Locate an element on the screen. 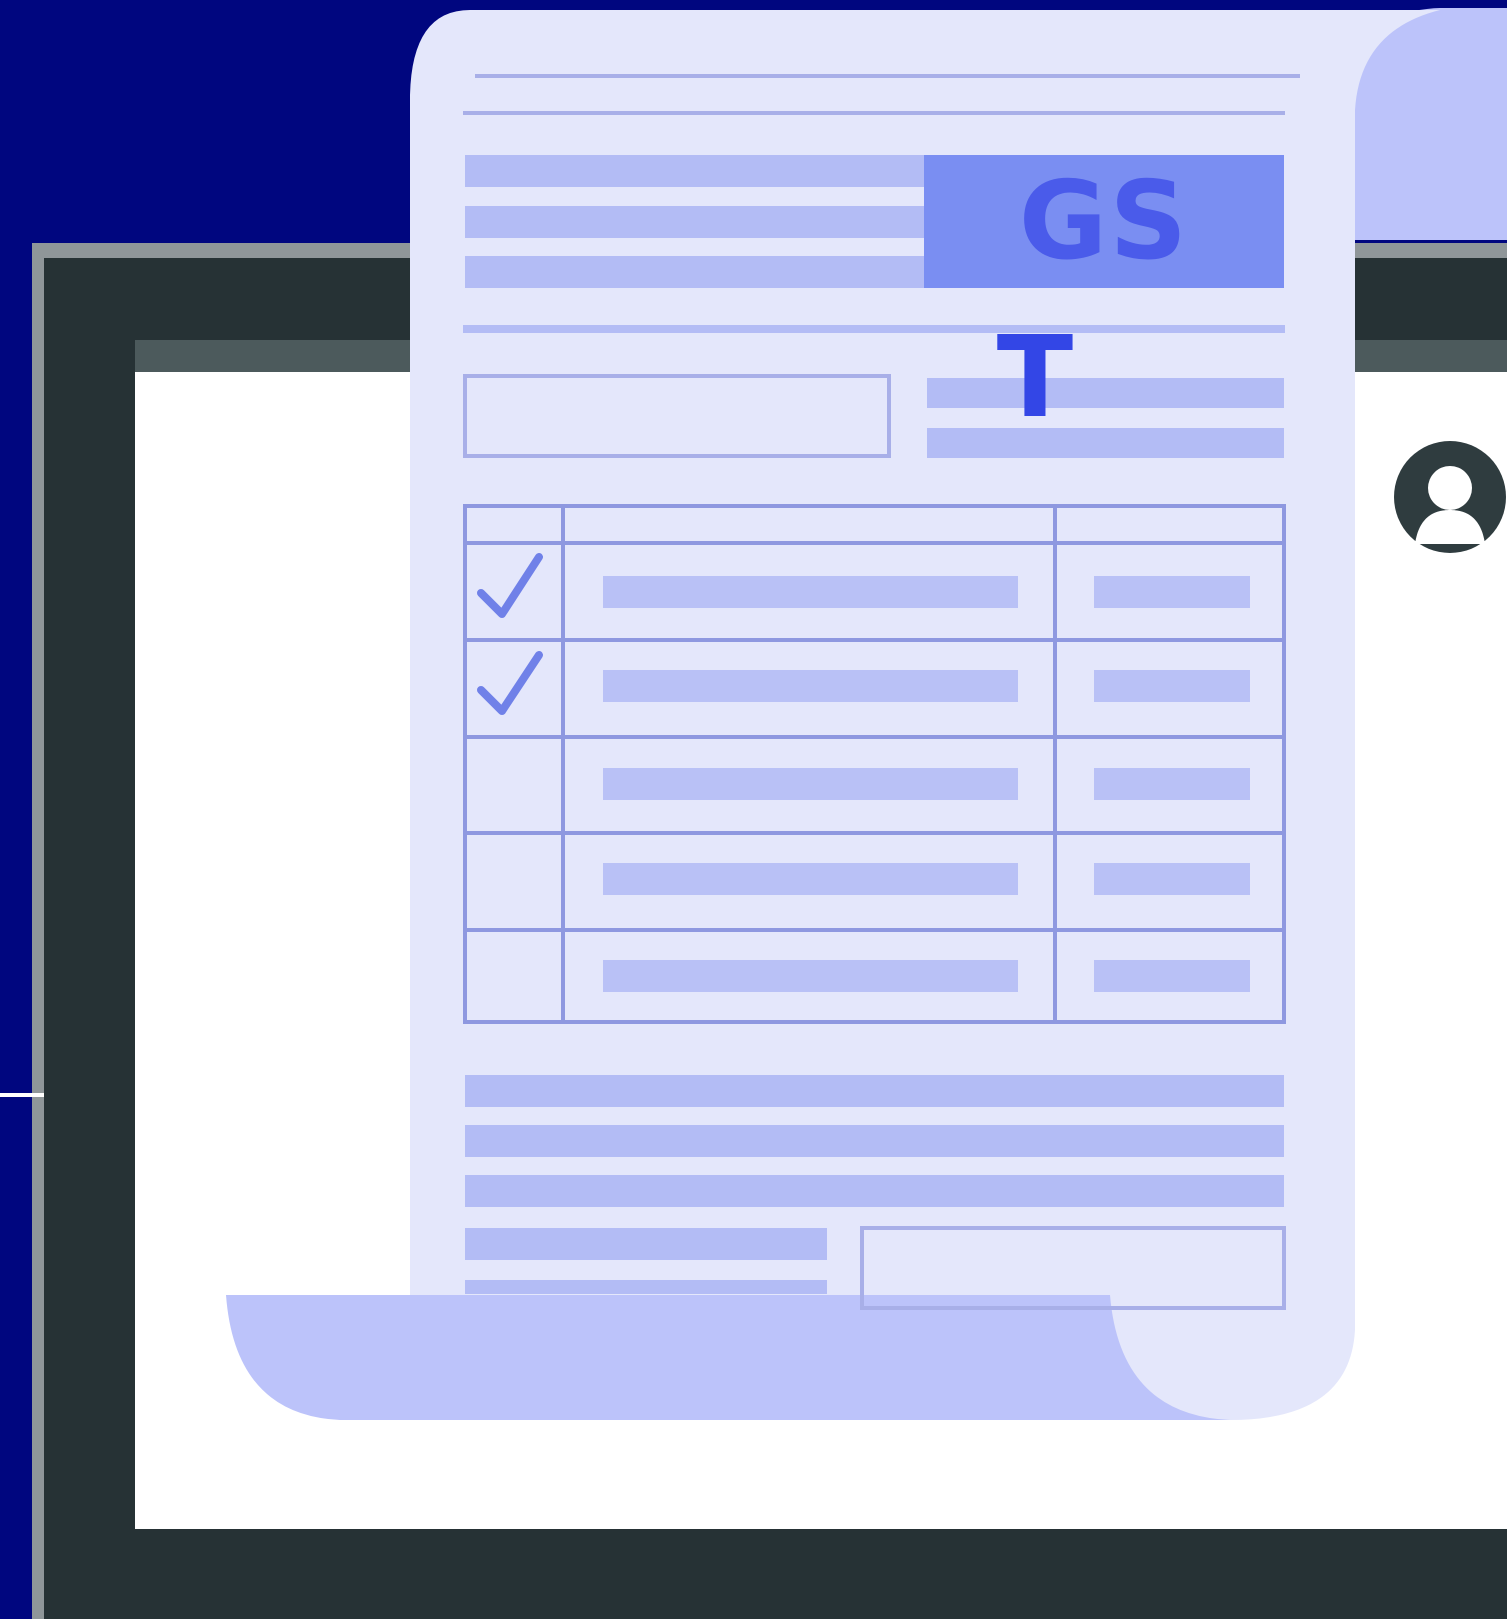 Image resolution: width=1507 pixels, height=1619 pixels. t-badge-text: T is located at coordinates (1035, 378).